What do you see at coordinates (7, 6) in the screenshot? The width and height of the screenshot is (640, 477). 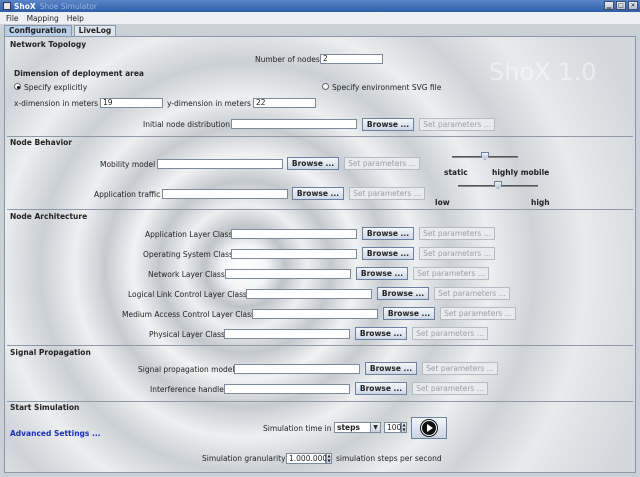 I see `app-icon` at bounding box center [7, 6].